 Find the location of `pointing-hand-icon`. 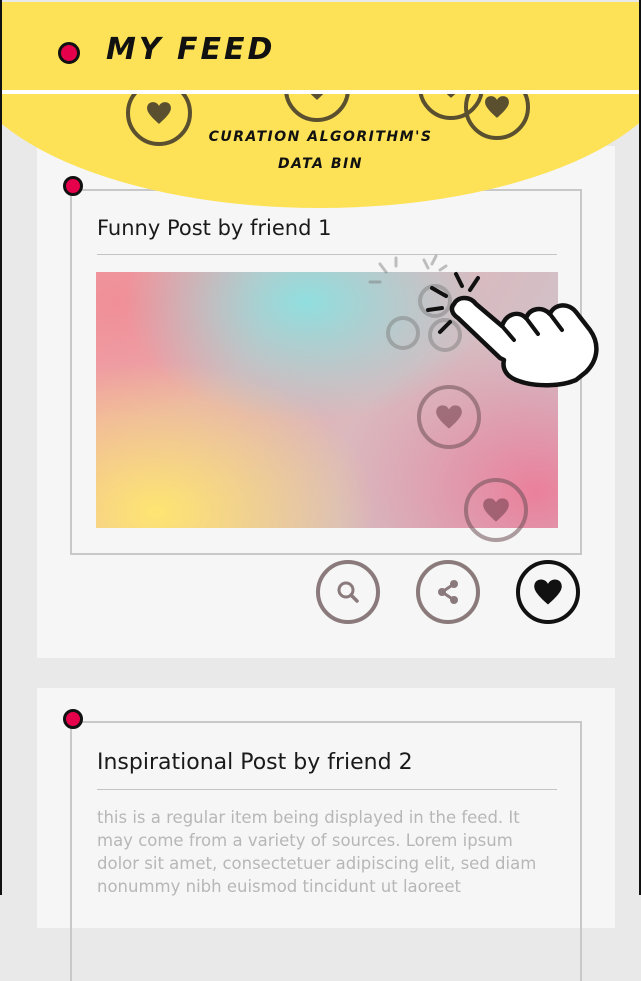

pointing-hand-icon is located at coordinates (512, 330).